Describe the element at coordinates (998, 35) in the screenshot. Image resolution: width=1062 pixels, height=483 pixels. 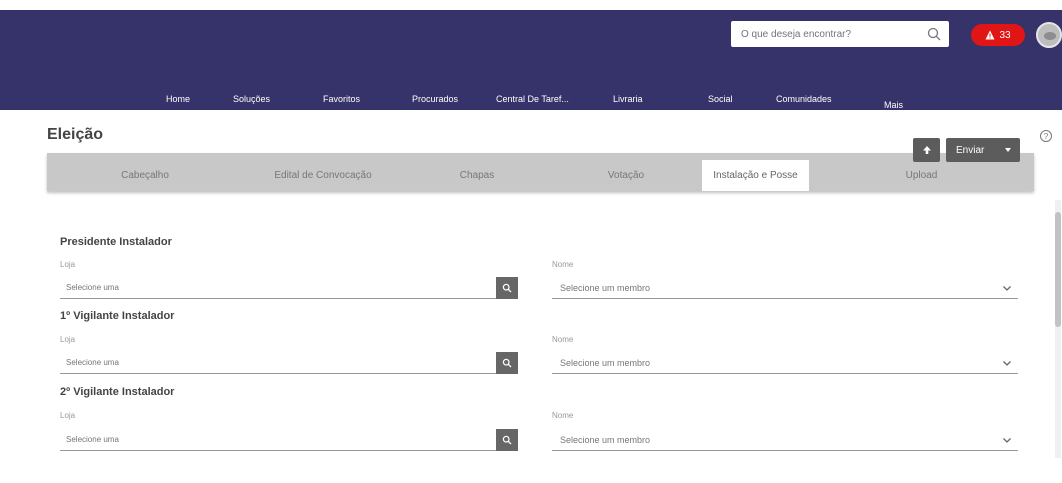
I see `alerts-button: 33` at that location.